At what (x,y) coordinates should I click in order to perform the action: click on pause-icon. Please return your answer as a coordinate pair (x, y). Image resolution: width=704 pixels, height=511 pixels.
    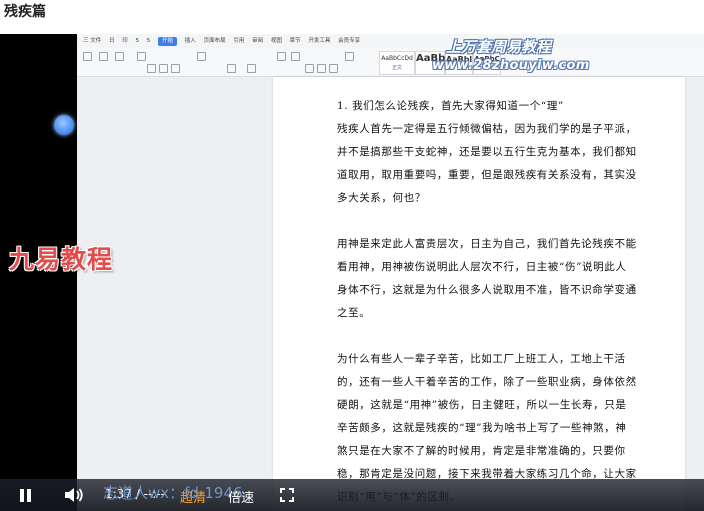
    Looking at the image, I should click on (26, 495).